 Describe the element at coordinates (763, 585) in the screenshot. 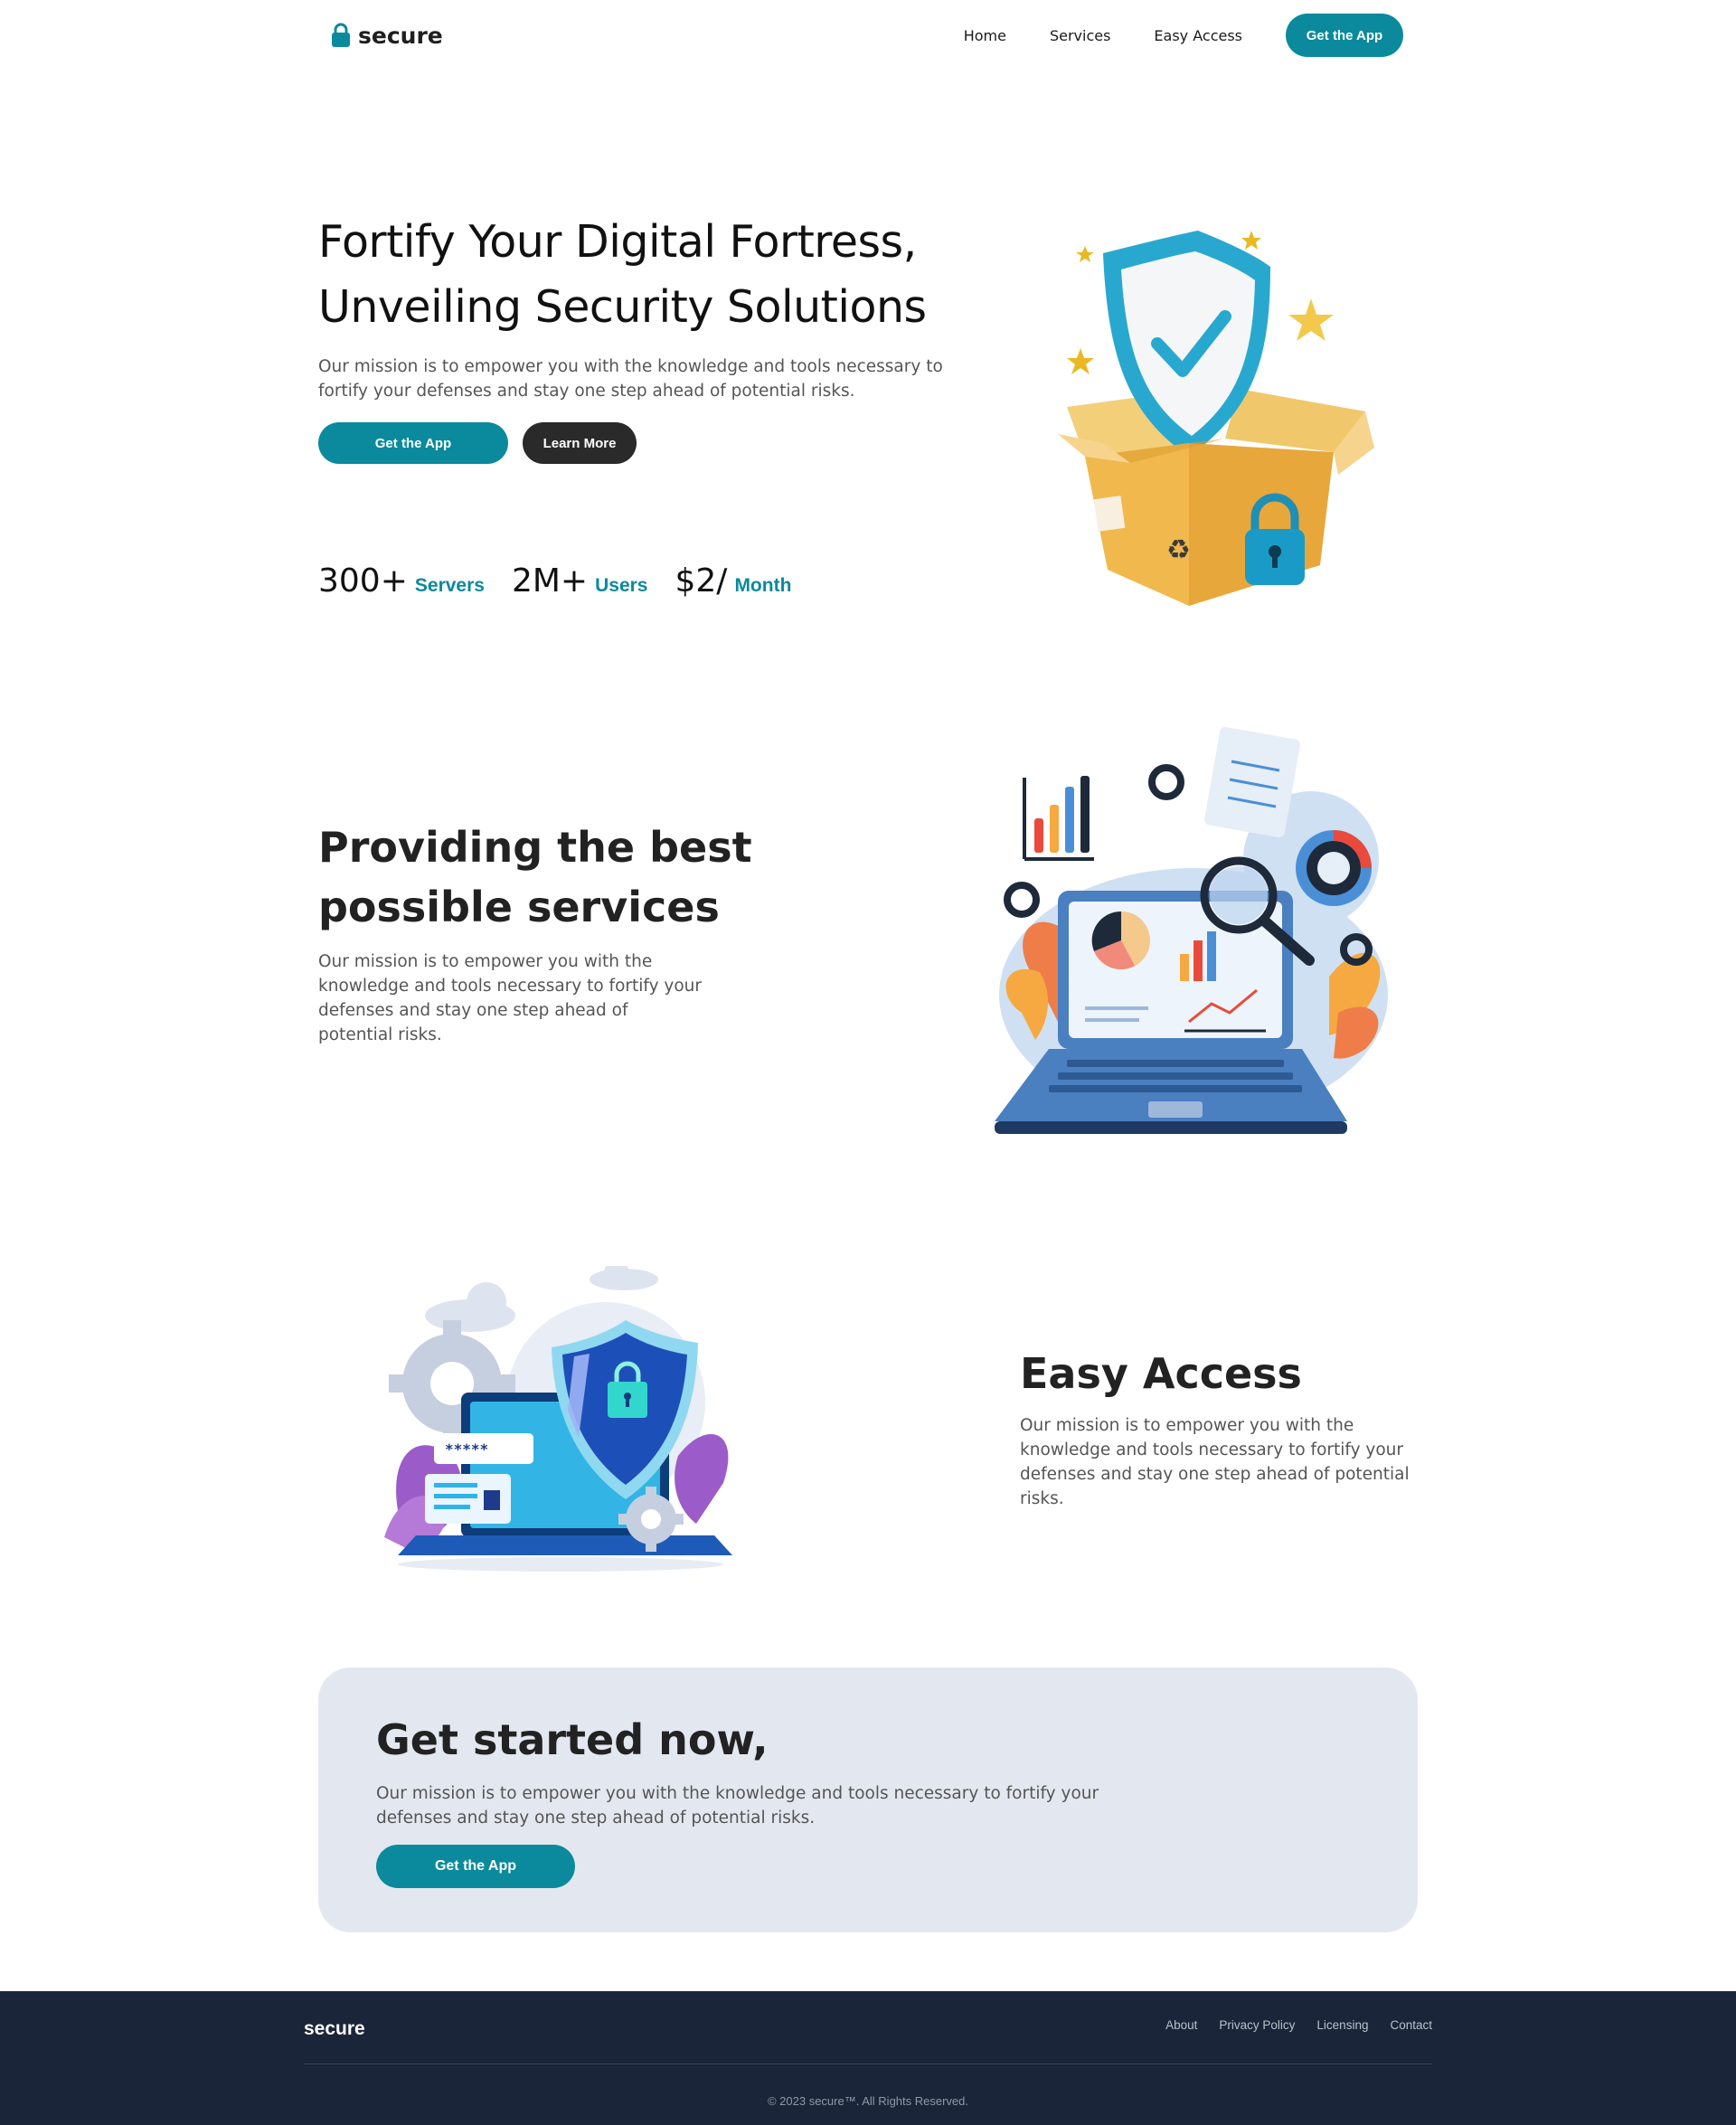

I see `stat-label: Month` at that location.